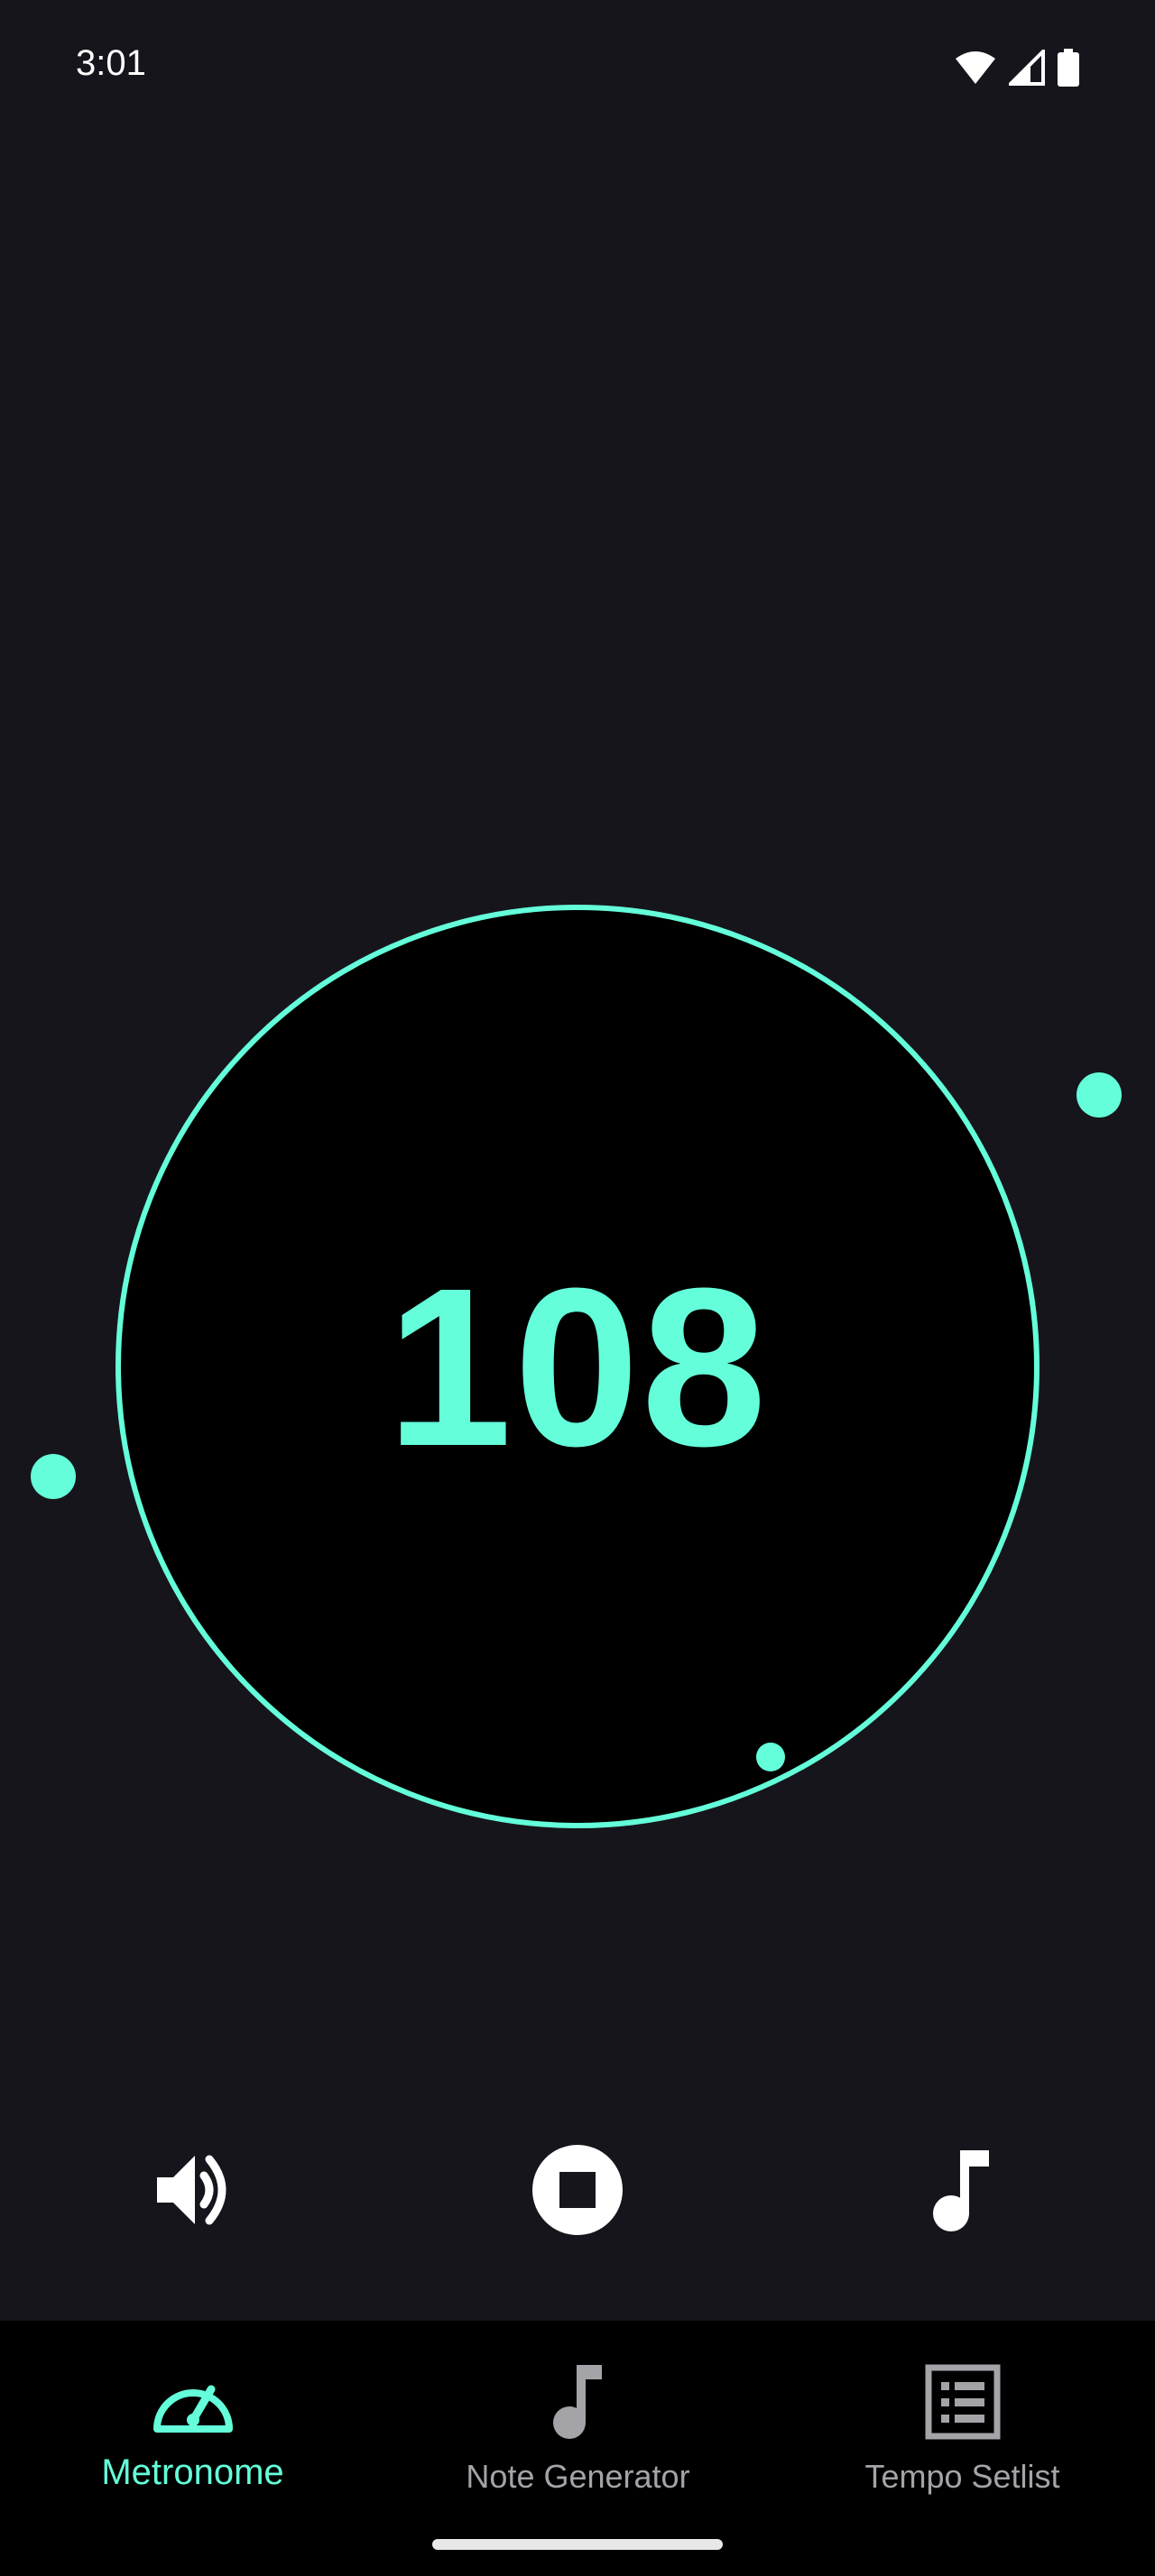  I want to click on volume-button, so click(193, 2192).